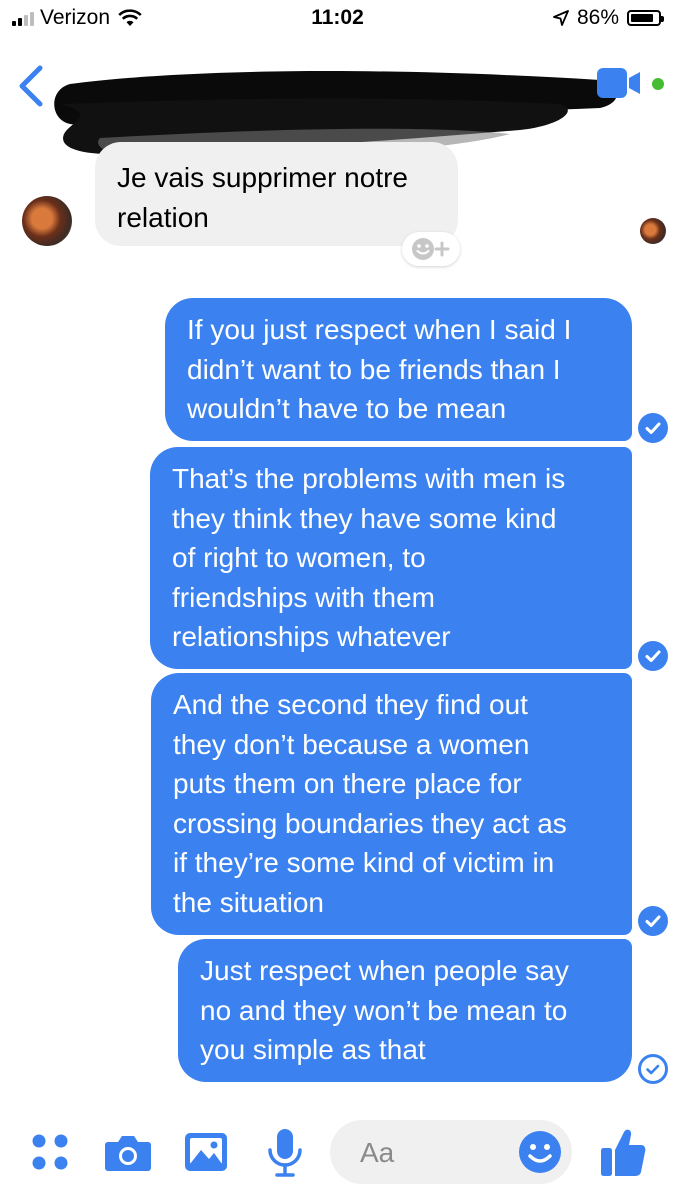  What do you see at coordinates (47, 221) in the screenshot?
I see `contact-avatar` at bounding box center [47, 221].